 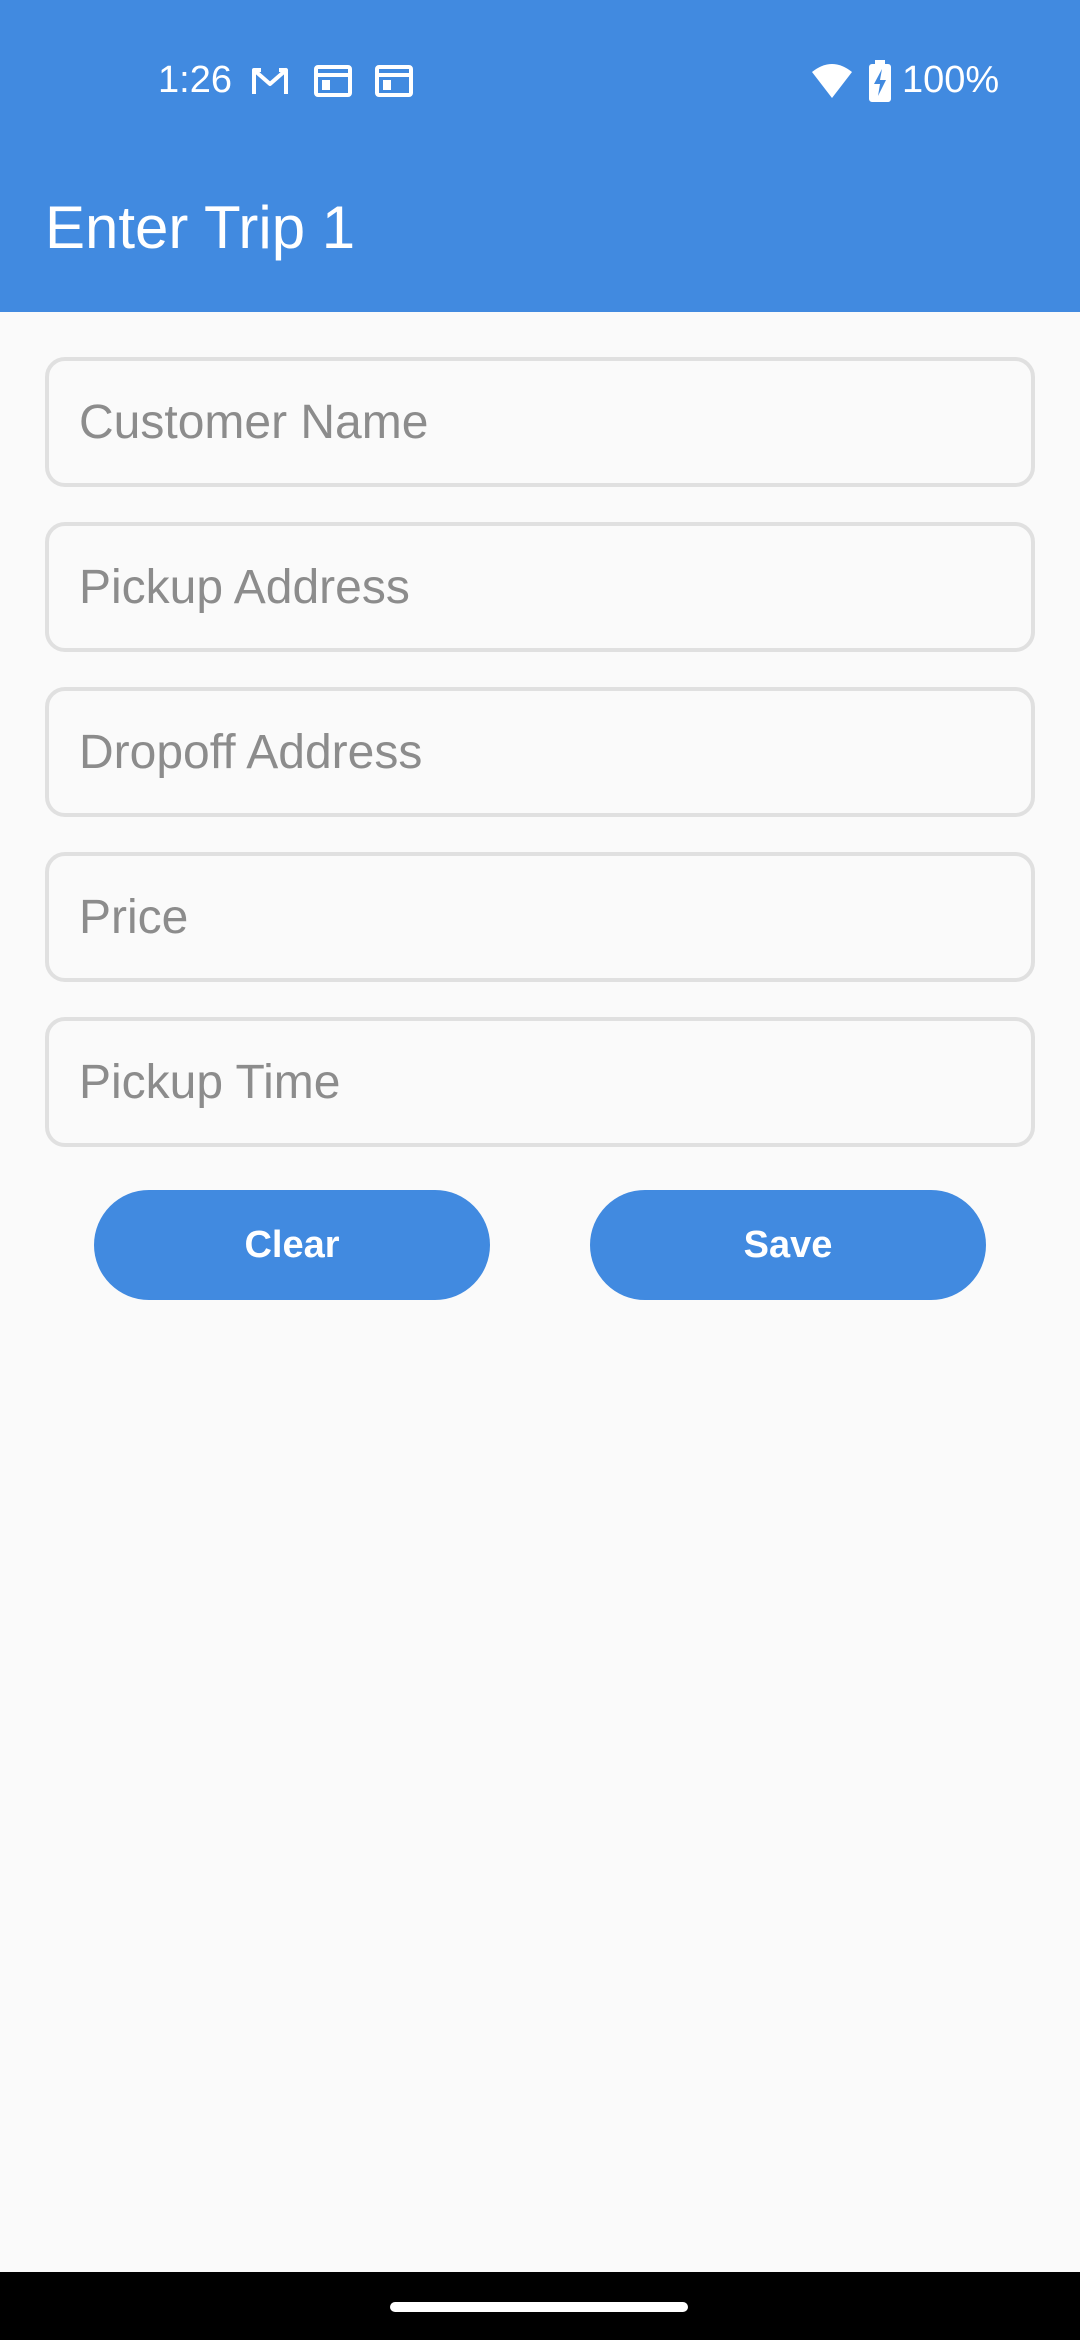 I want to click on app-bar: 1:26 100% Enter Trip 1, so click(x=540, y=156).